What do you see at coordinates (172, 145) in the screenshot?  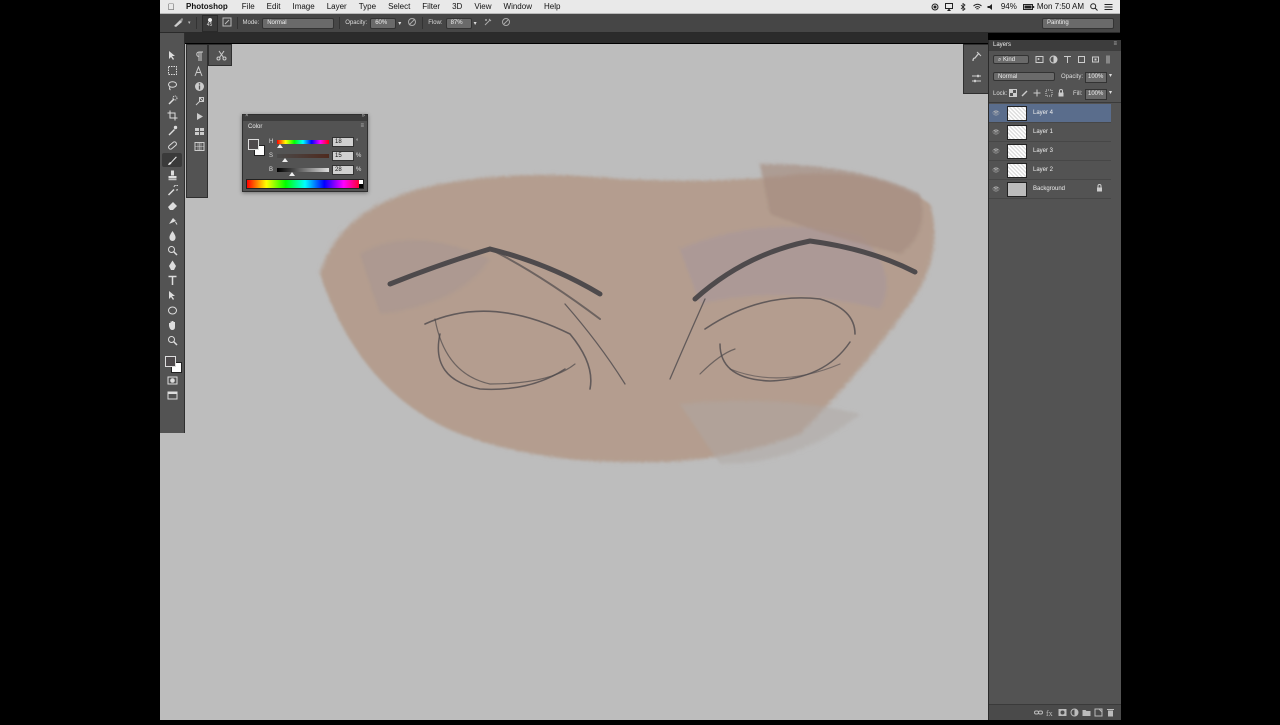 I see `healing-brush-tool` at bounding box center [172, 145].